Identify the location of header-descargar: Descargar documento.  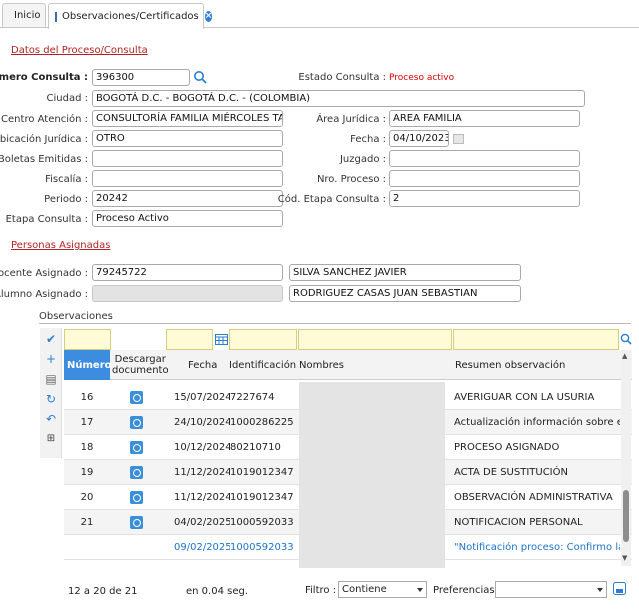
(140, 365).